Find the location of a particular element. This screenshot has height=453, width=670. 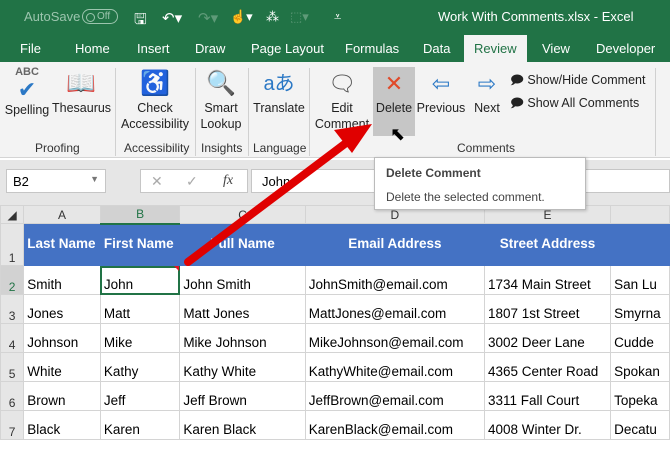

cell: Jones is located at coordinates (62, 309).